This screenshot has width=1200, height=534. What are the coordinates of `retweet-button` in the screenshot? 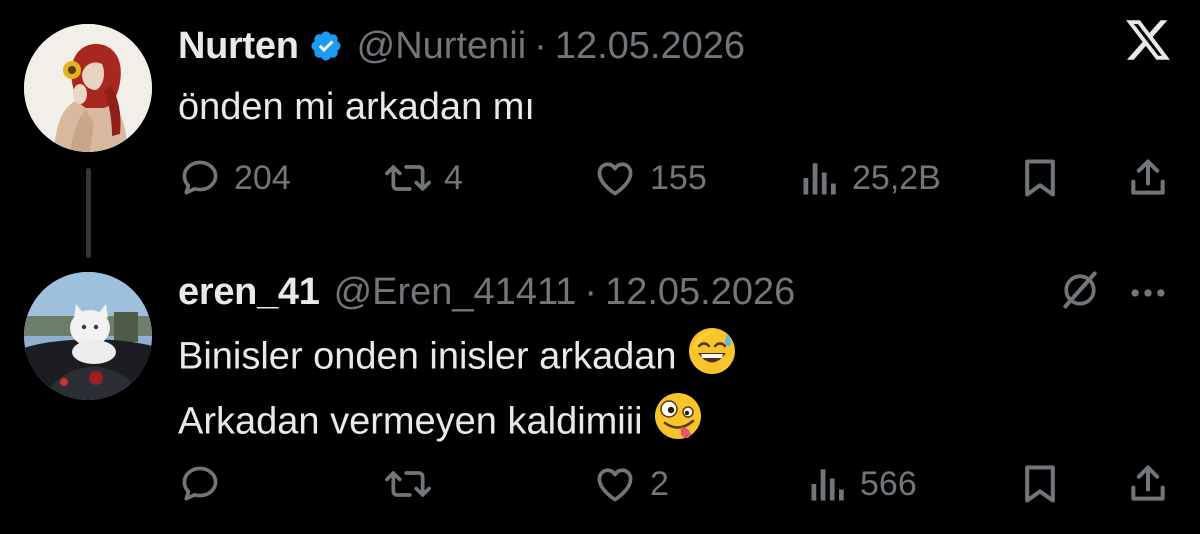 It's located at (414, 484).